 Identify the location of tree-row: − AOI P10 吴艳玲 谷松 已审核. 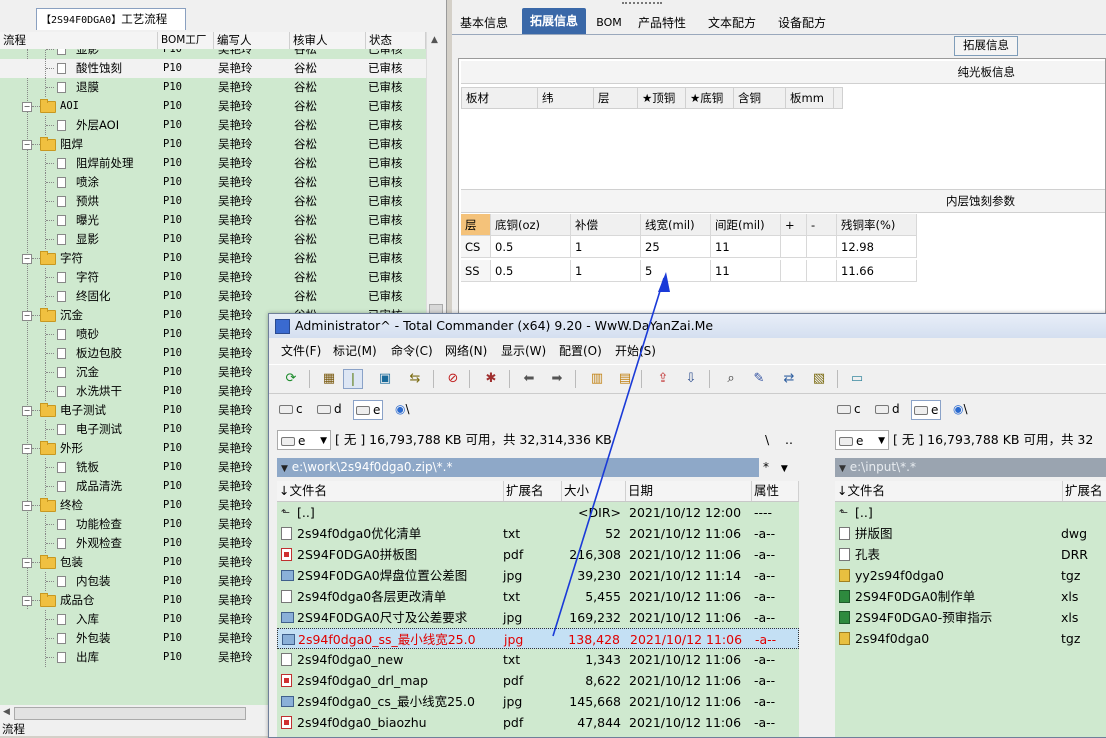
(213, 106).